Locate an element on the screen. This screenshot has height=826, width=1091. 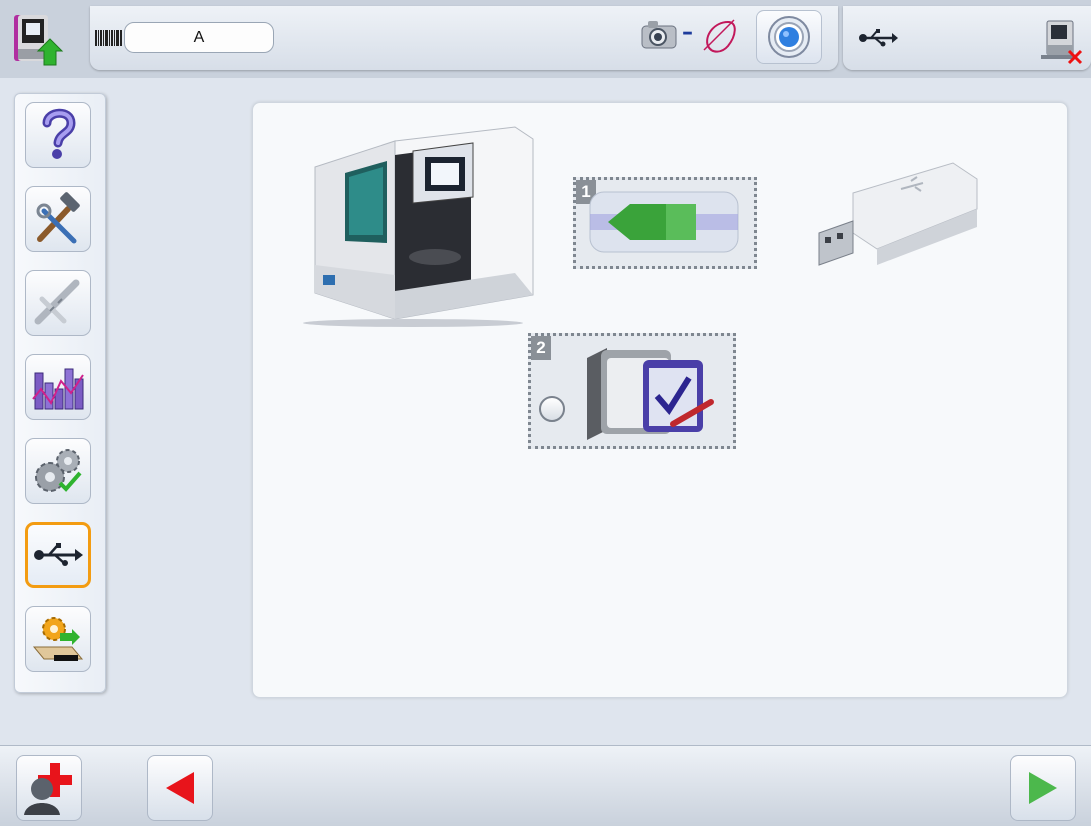
usb-drive-illustration is located at coordinates (898, 214).